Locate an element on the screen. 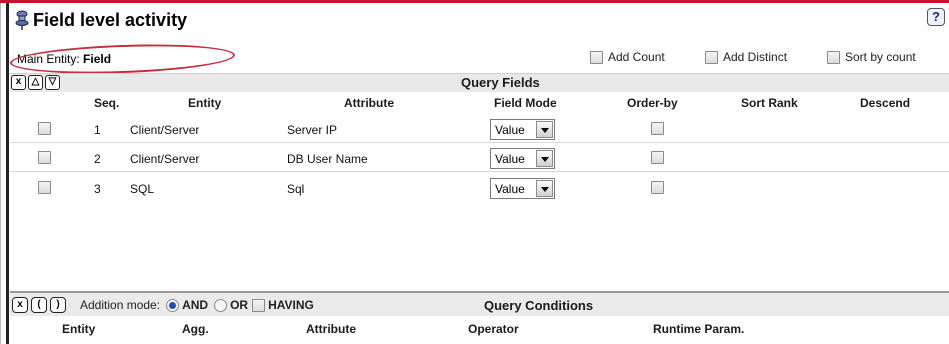  or-radio is located at coordinates (221, 305).